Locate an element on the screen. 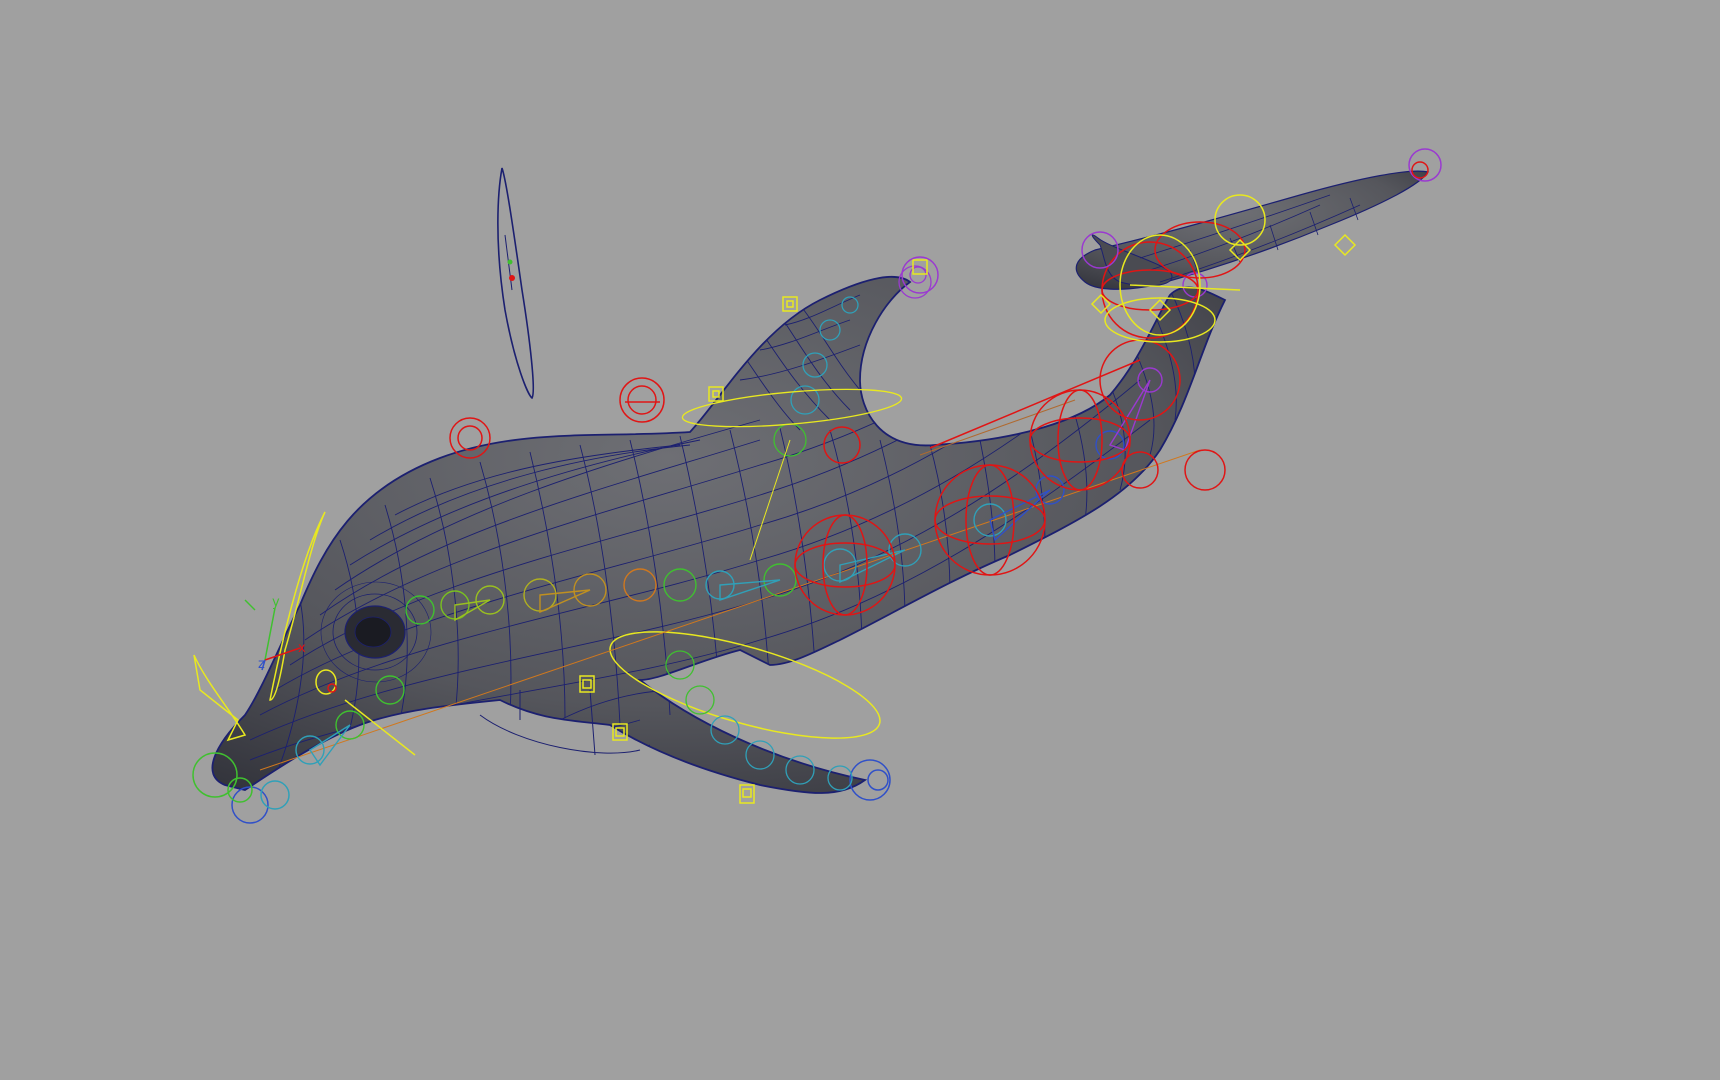 This screenshot has height=1080, width=1720. axis-label-y: y is located at coordinates (276, 602).